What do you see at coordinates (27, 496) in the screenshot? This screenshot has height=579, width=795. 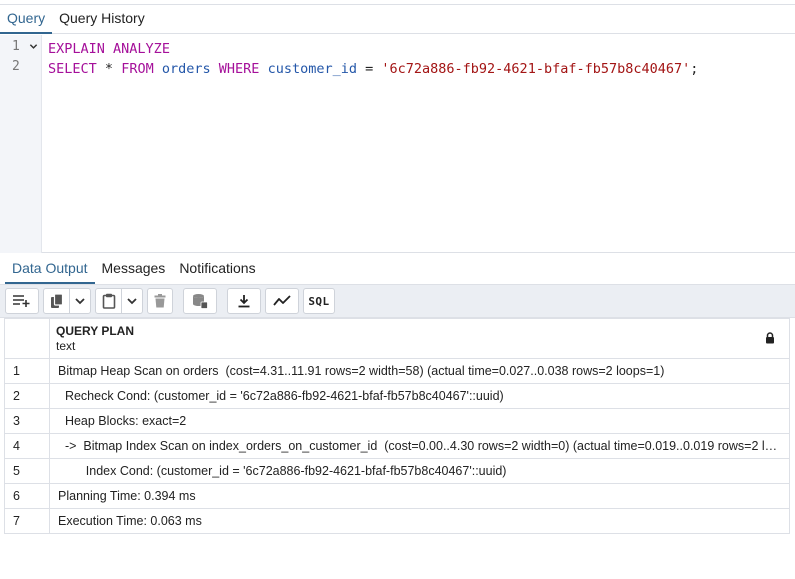 I see `row-number: 6` at bounding box center [27, 496].